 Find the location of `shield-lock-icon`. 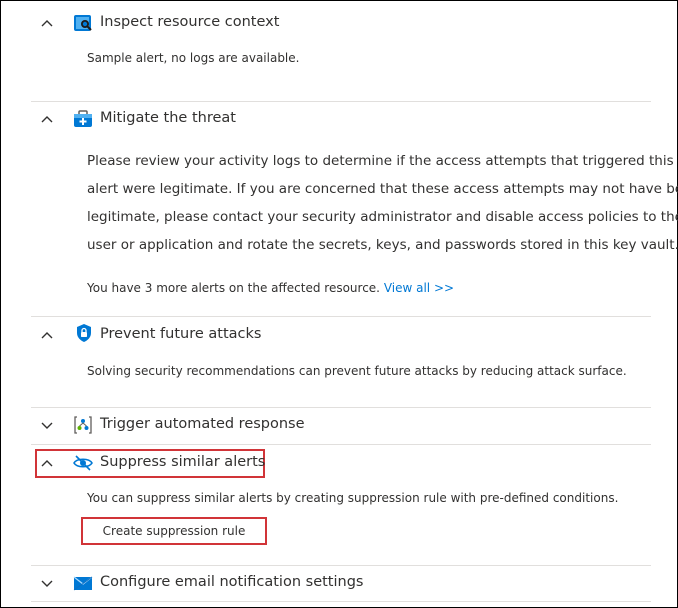

shield-lock-icon is located at coordinates (84, 333).